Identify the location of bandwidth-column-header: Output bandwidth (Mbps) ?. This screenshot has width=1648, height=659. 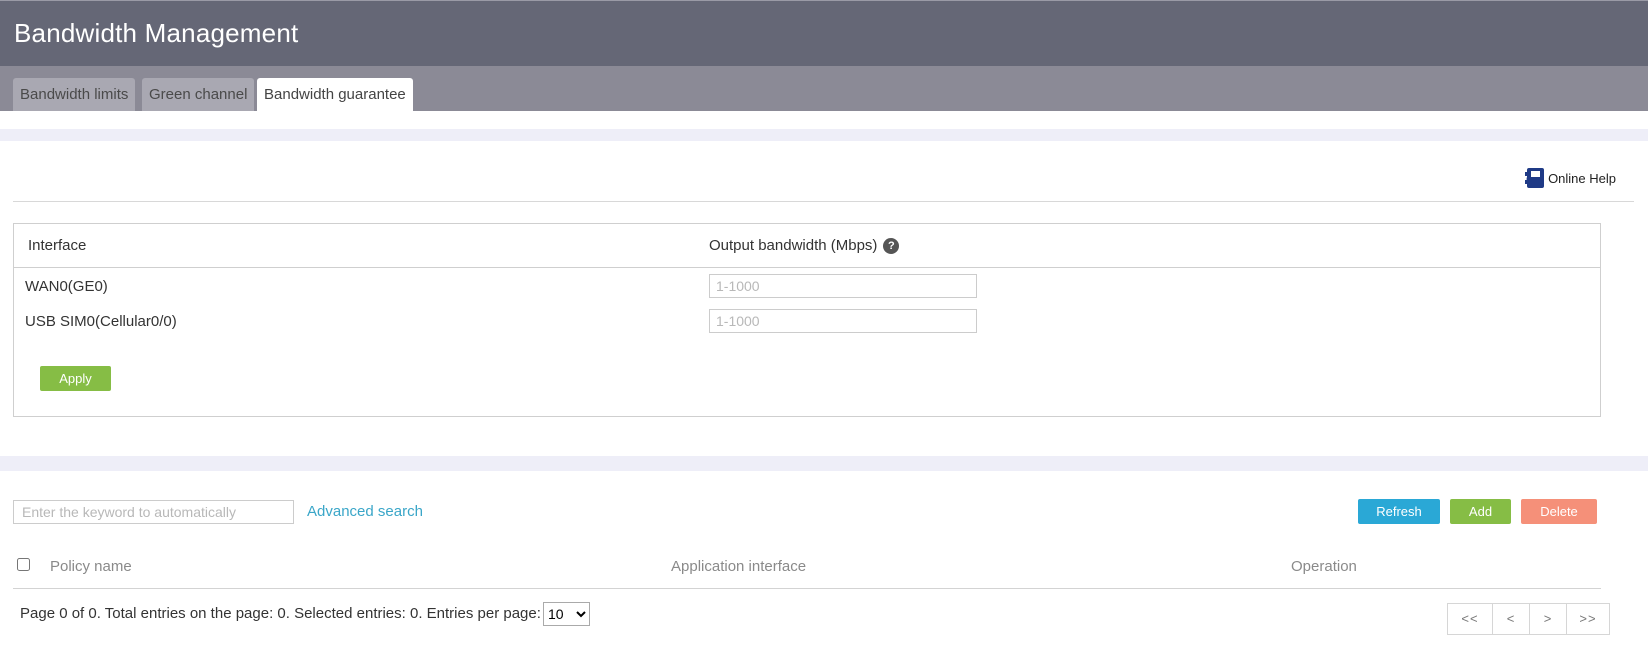
(804, 245).